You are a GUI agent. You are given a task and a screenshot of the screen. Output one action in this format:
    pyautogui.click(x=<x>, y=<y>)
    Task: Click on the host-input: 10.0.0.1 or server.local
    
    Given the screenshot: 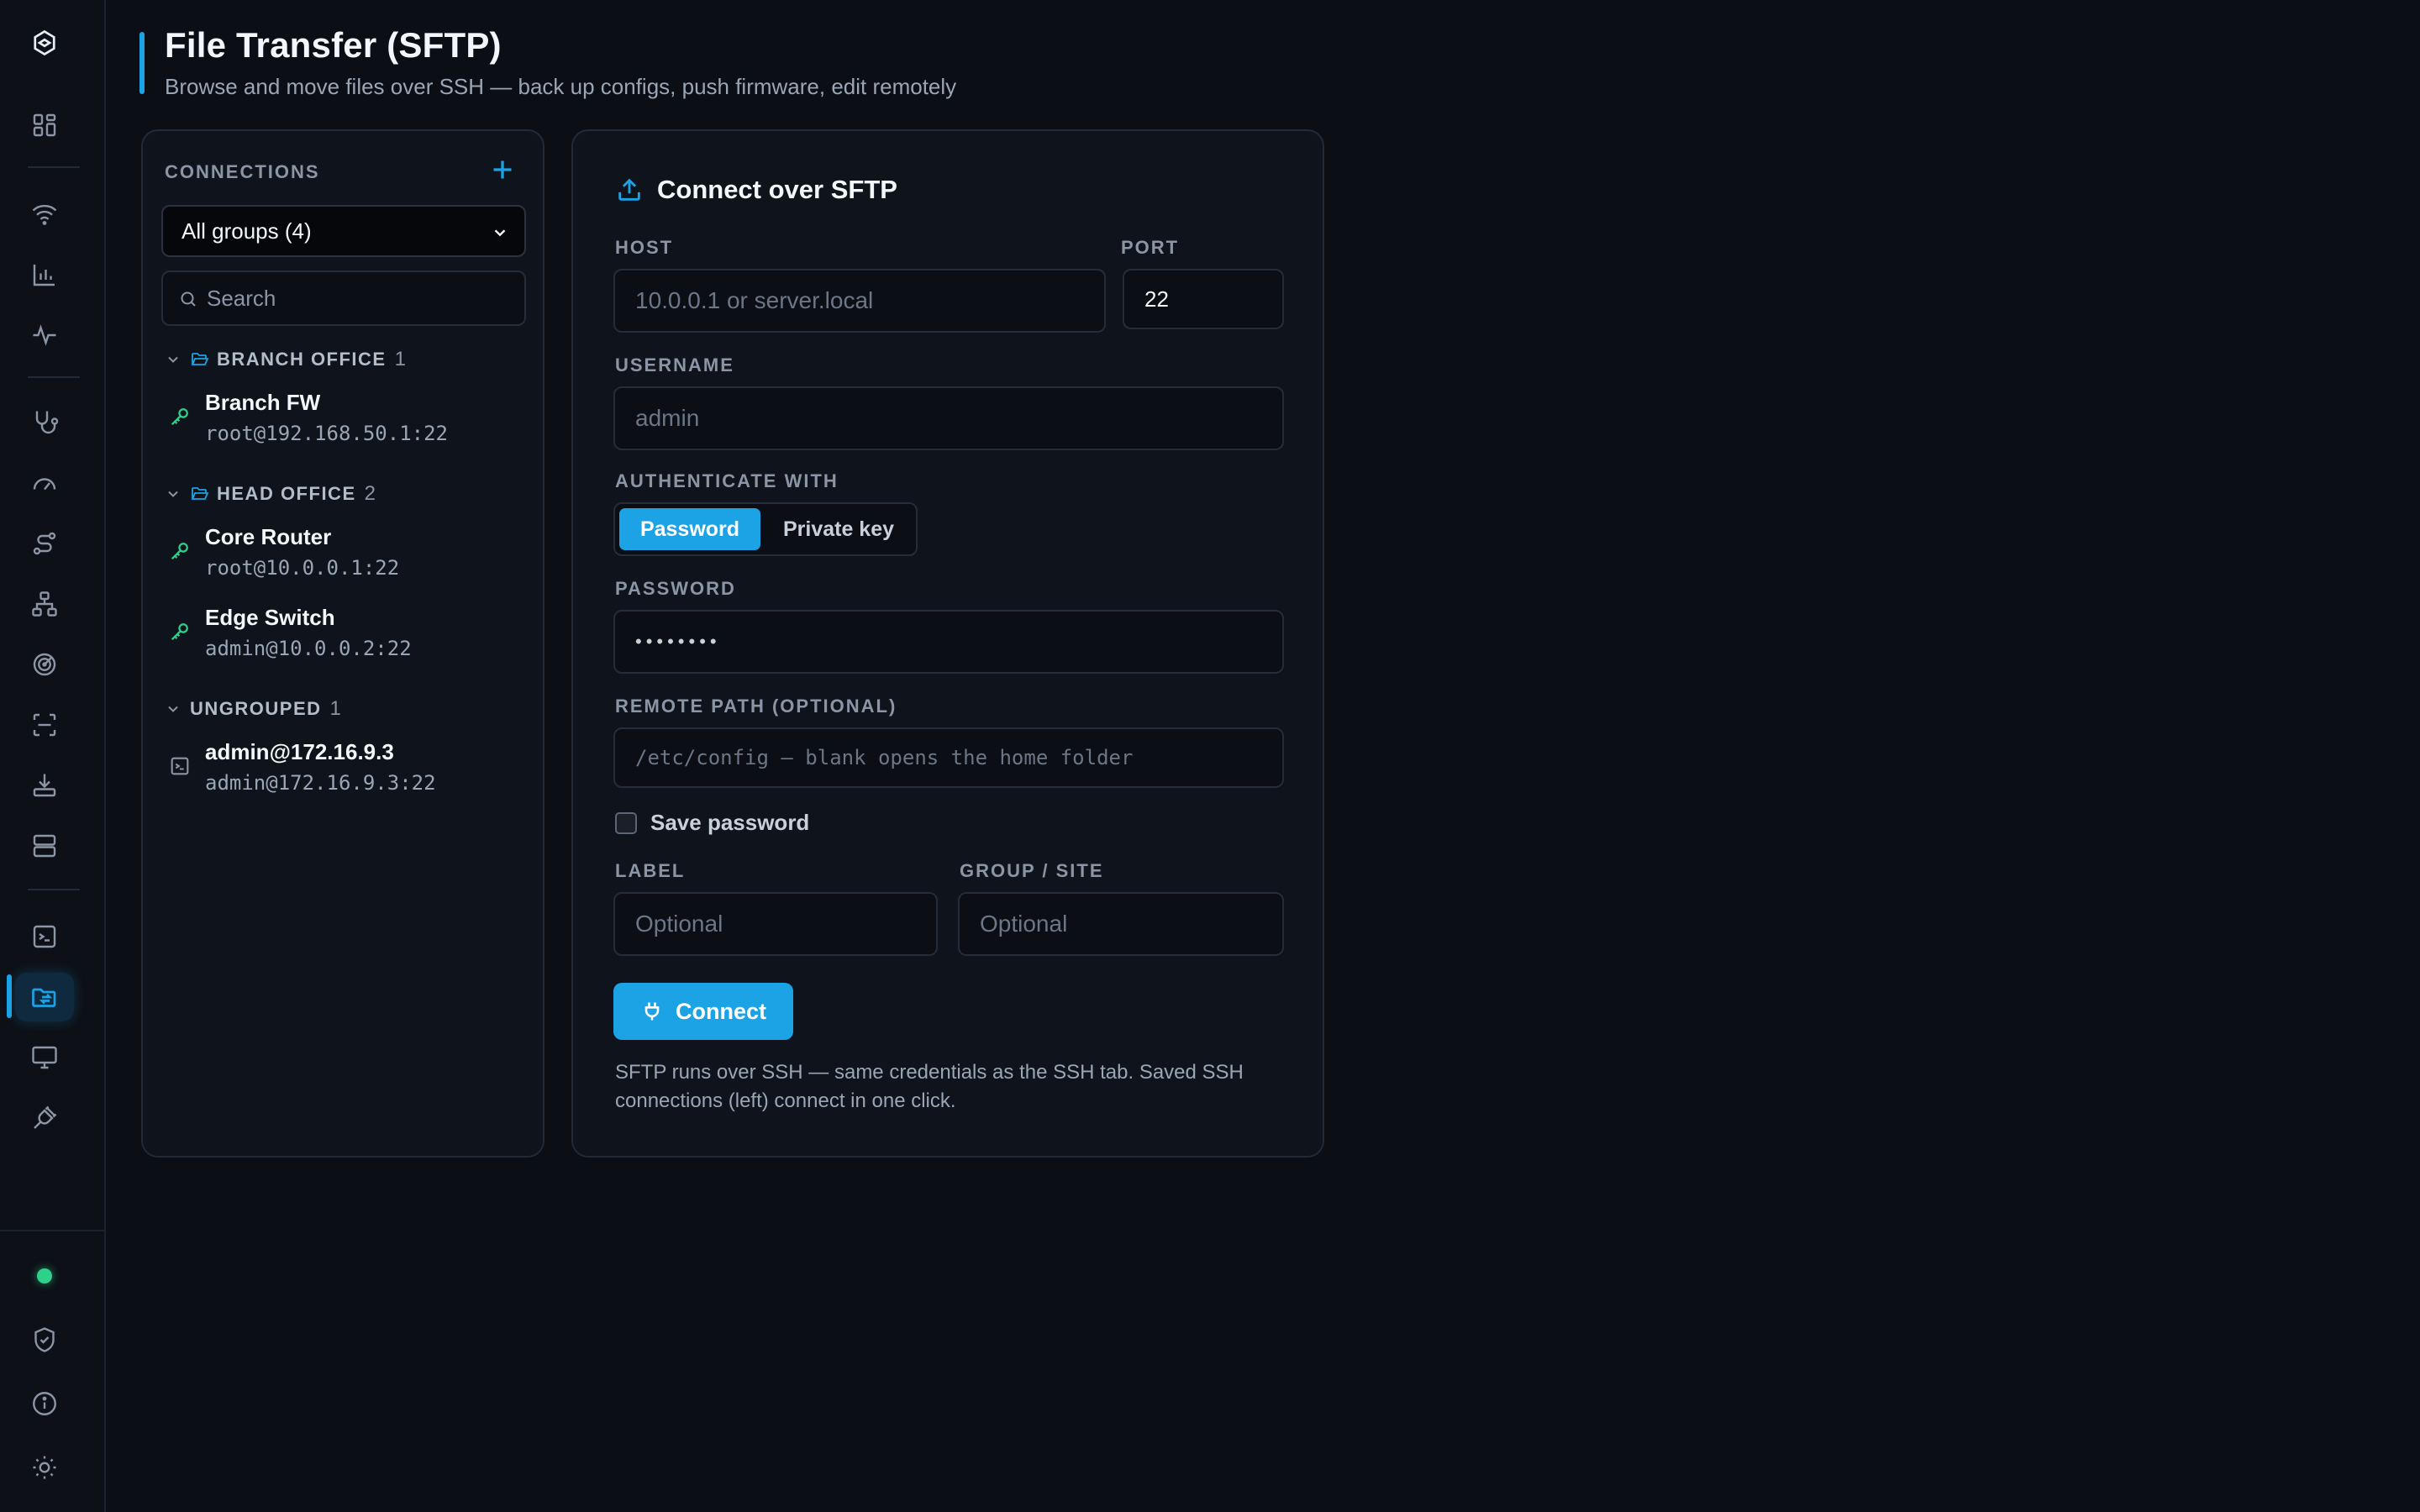 What is the action you would take?
    pyautogui.click(x=859, y=301)
    